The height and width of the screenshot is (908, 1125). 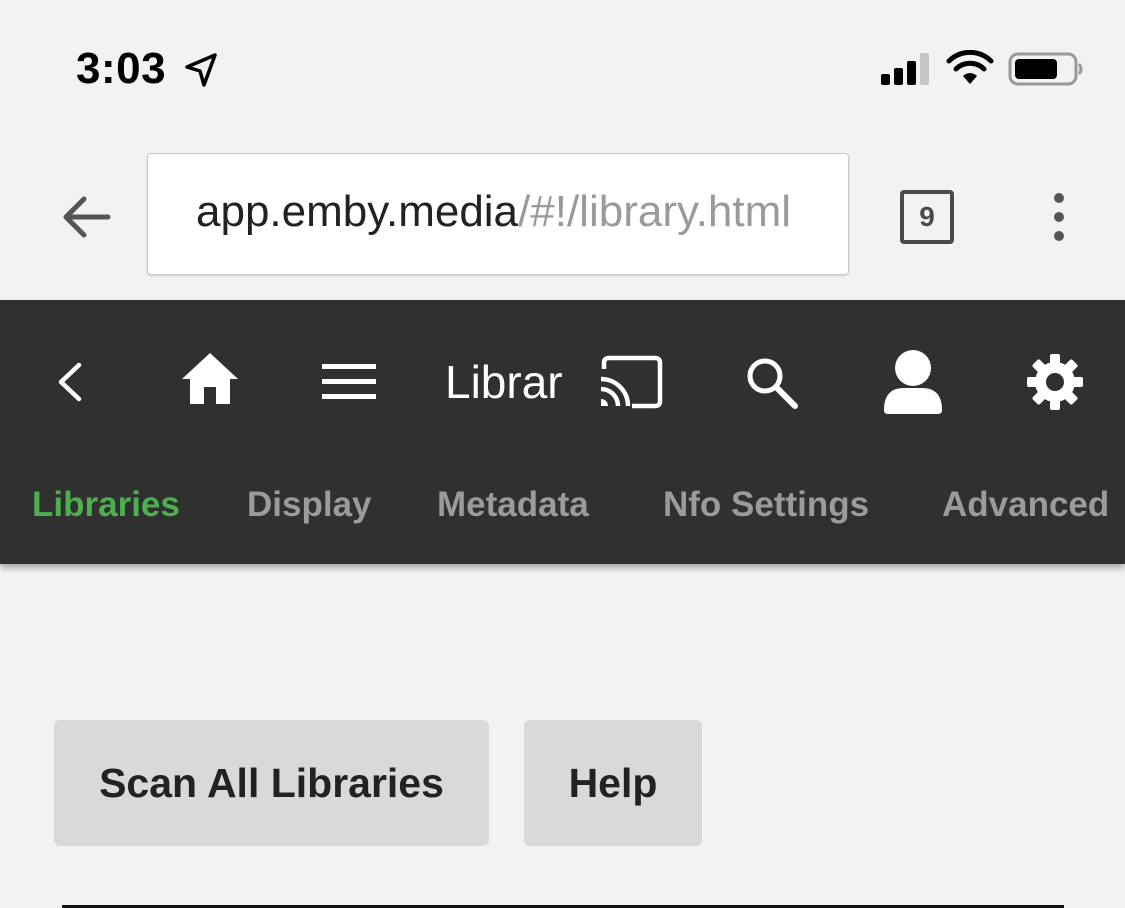 I want to click on home-icon, so click(x=210, y=378).